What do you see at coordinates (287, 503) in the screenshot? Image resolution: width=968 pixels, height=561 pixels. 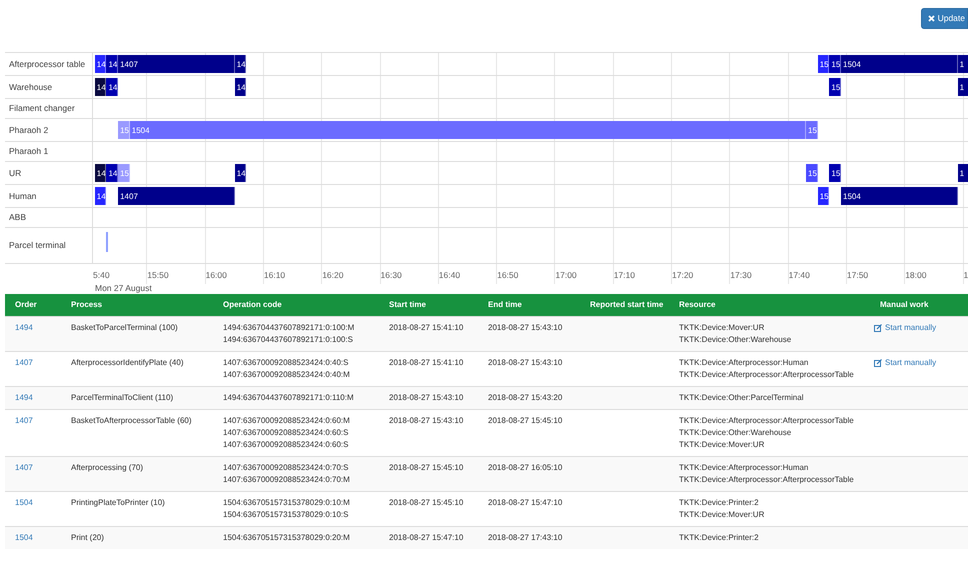 I see `operation-code: 1504:636705157315378029:0:10:M` at bounding box center [287, 503].